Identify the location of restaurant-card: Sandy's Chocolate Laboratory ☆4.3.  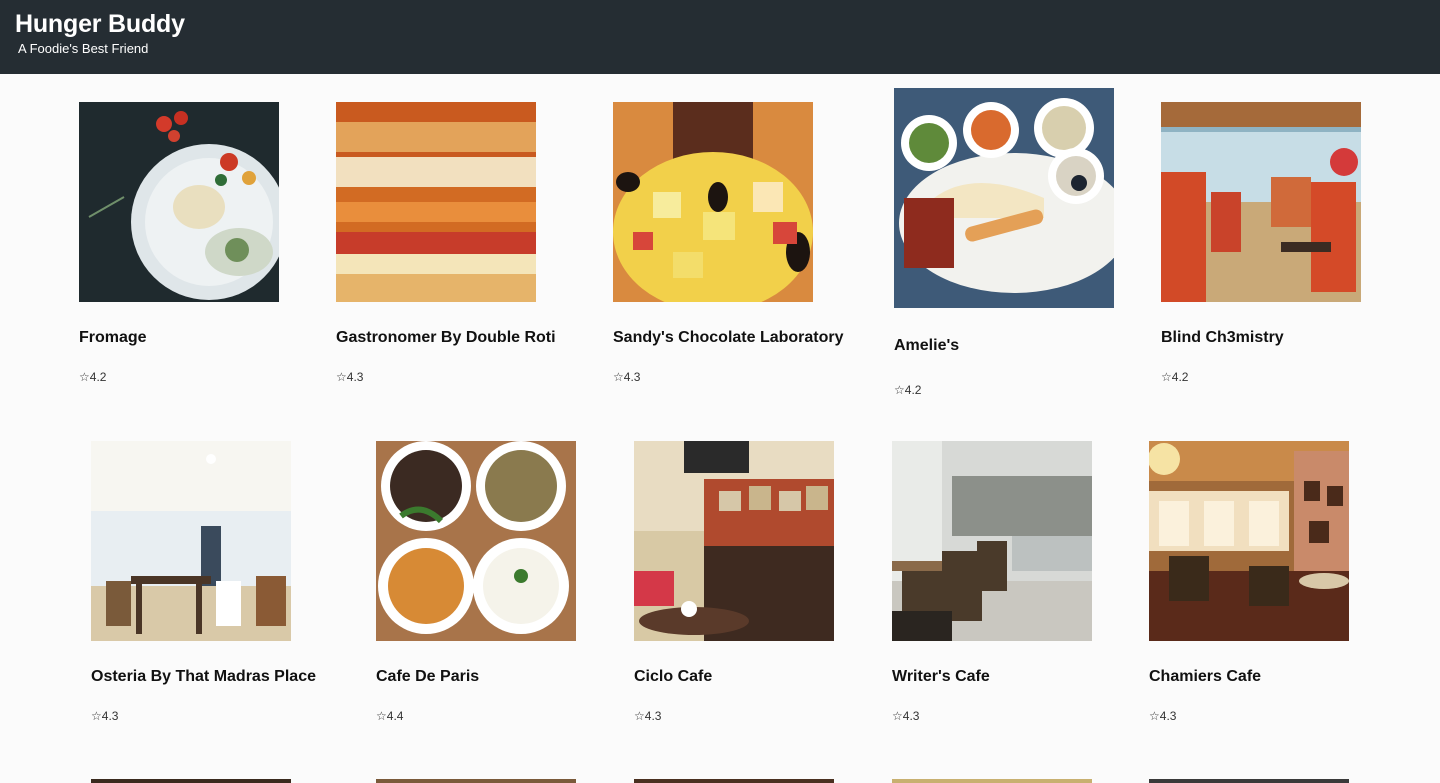
(743, 252).